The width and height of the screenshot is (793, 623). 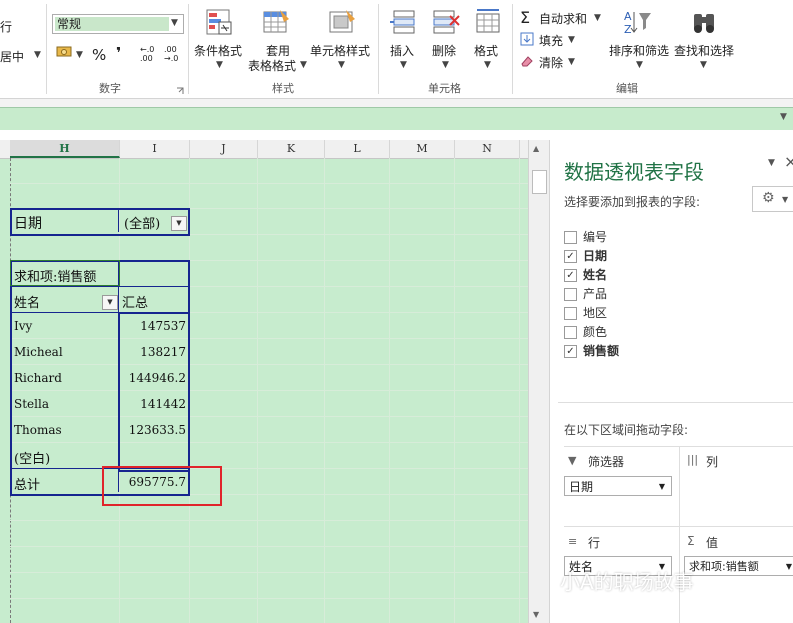 I want to click on insert-icon, so click(x=404, y=22).